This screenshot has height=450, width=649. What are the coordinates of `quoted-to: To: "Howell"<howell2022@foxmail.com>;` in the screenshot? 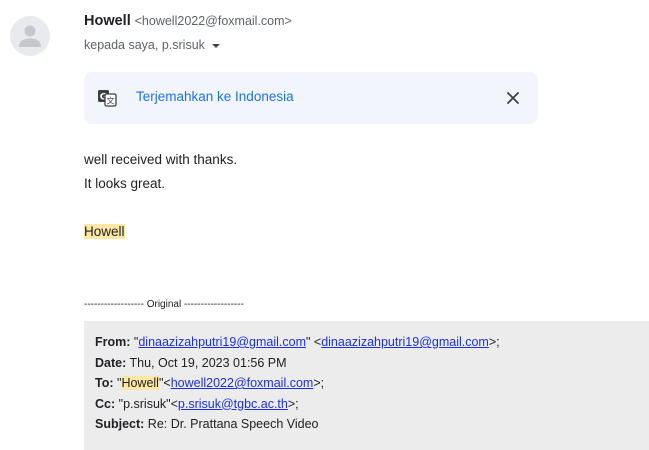 It's located at (366, 383).